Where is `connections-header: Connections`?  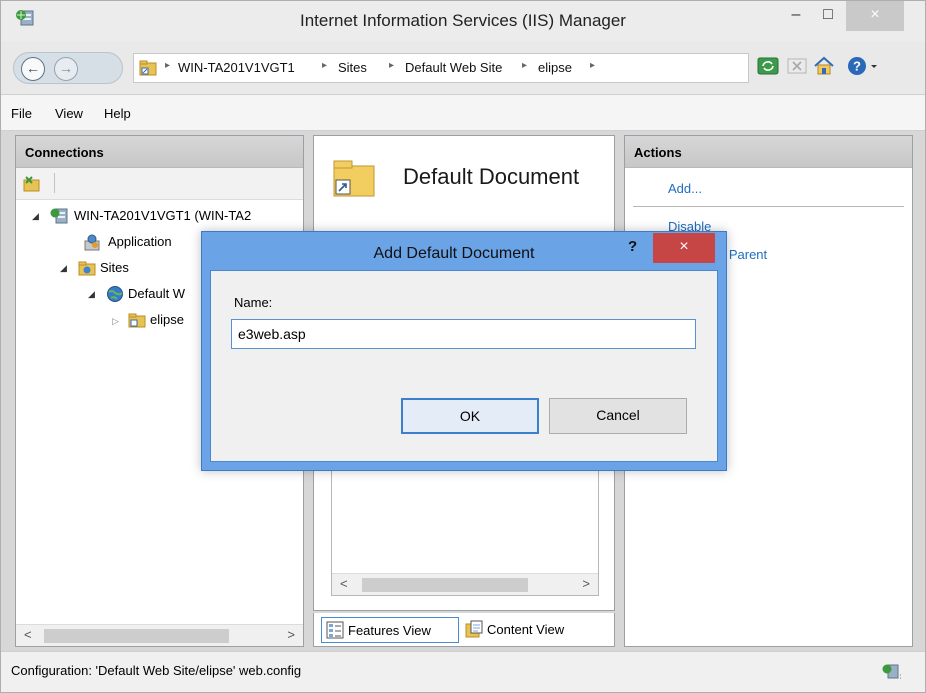
connections-header: Connections is located at coordinates (159, 152).